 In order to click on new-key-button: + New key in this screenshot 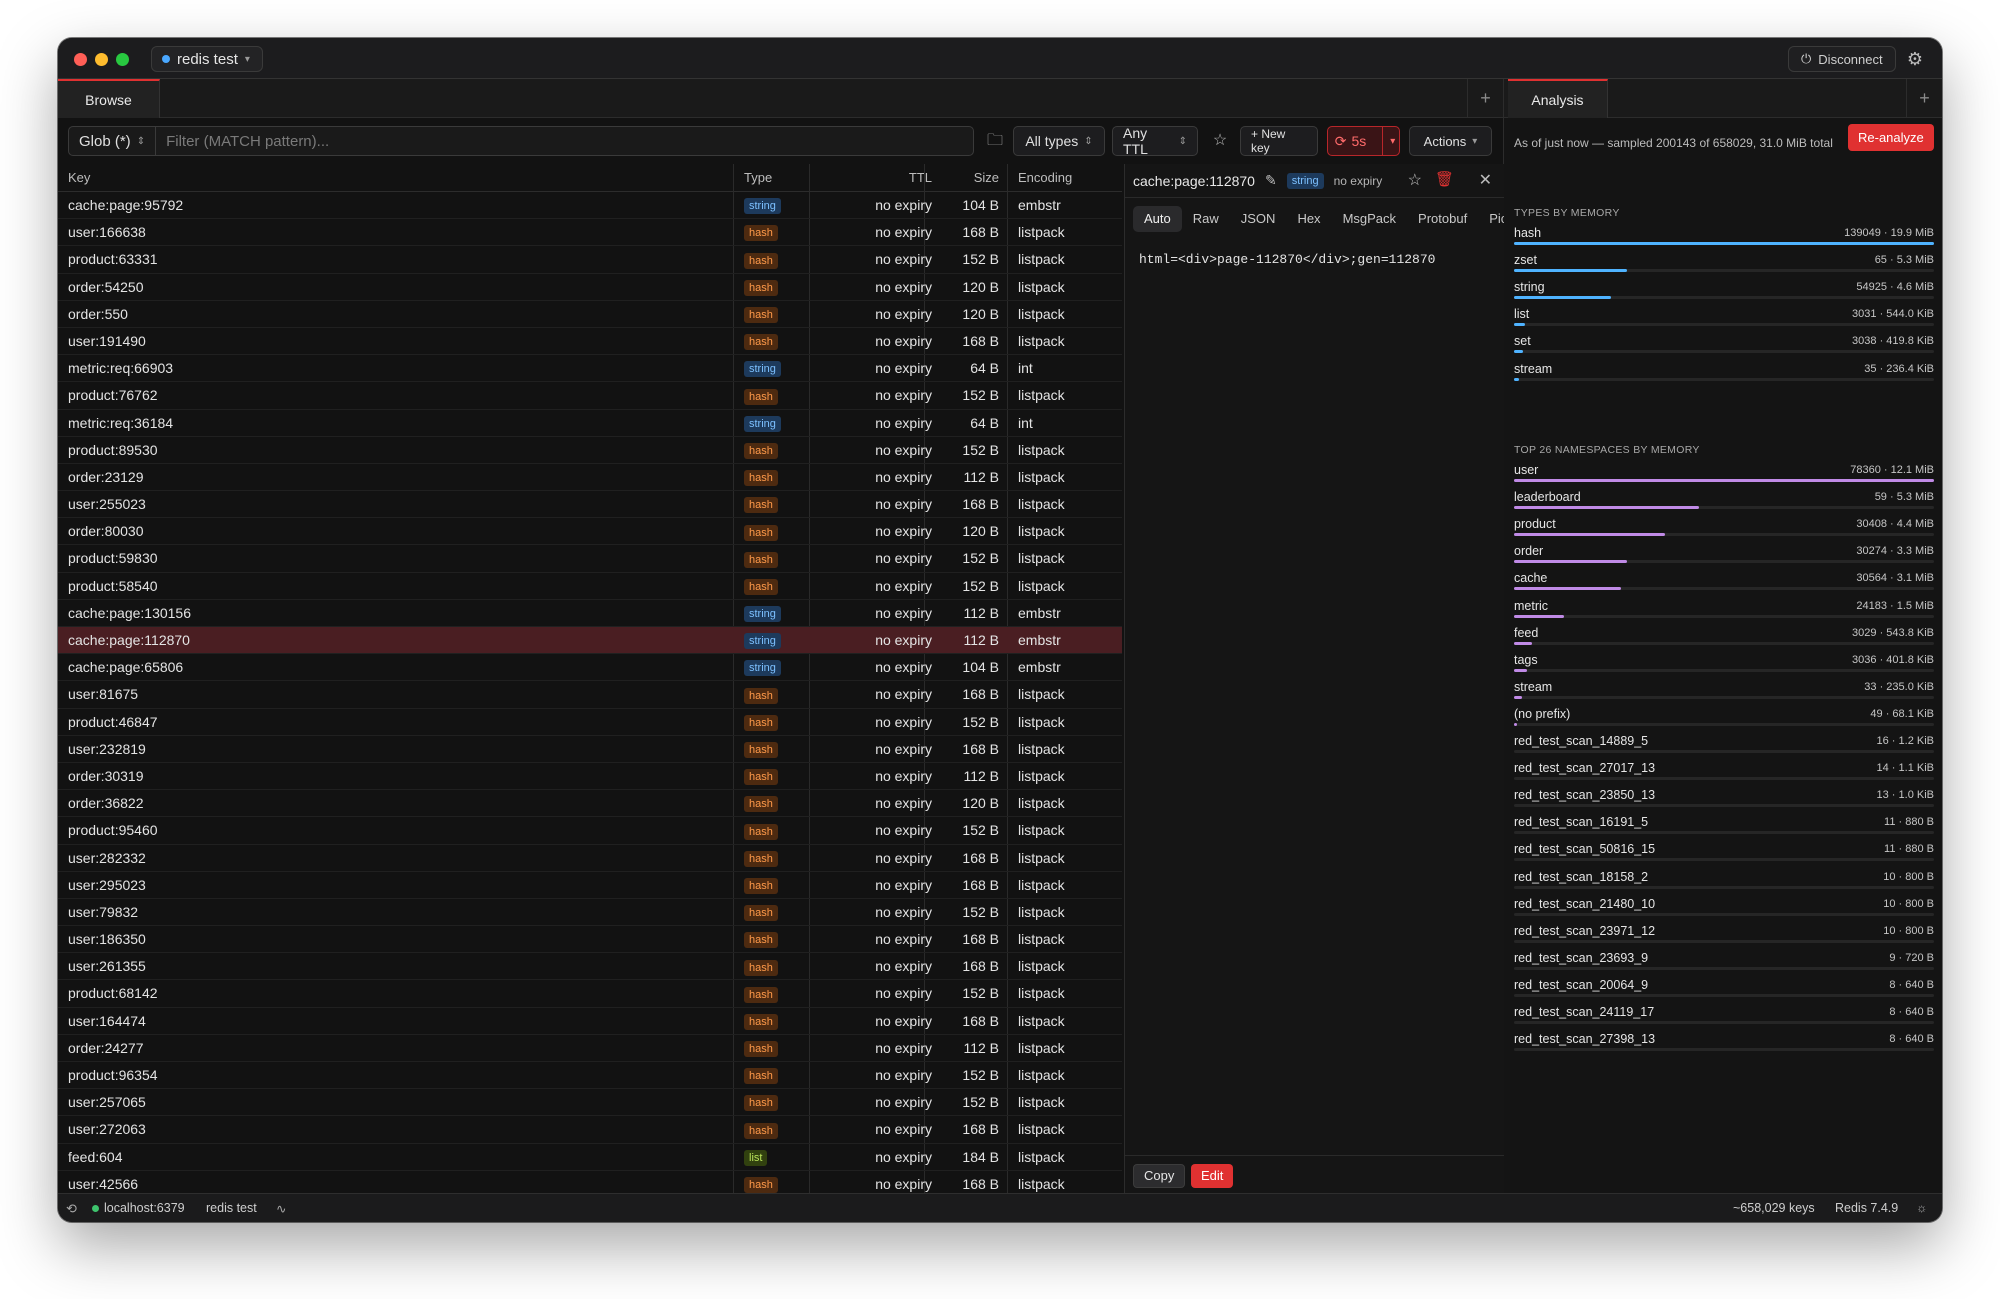, I will do `click(1279, 141)`.